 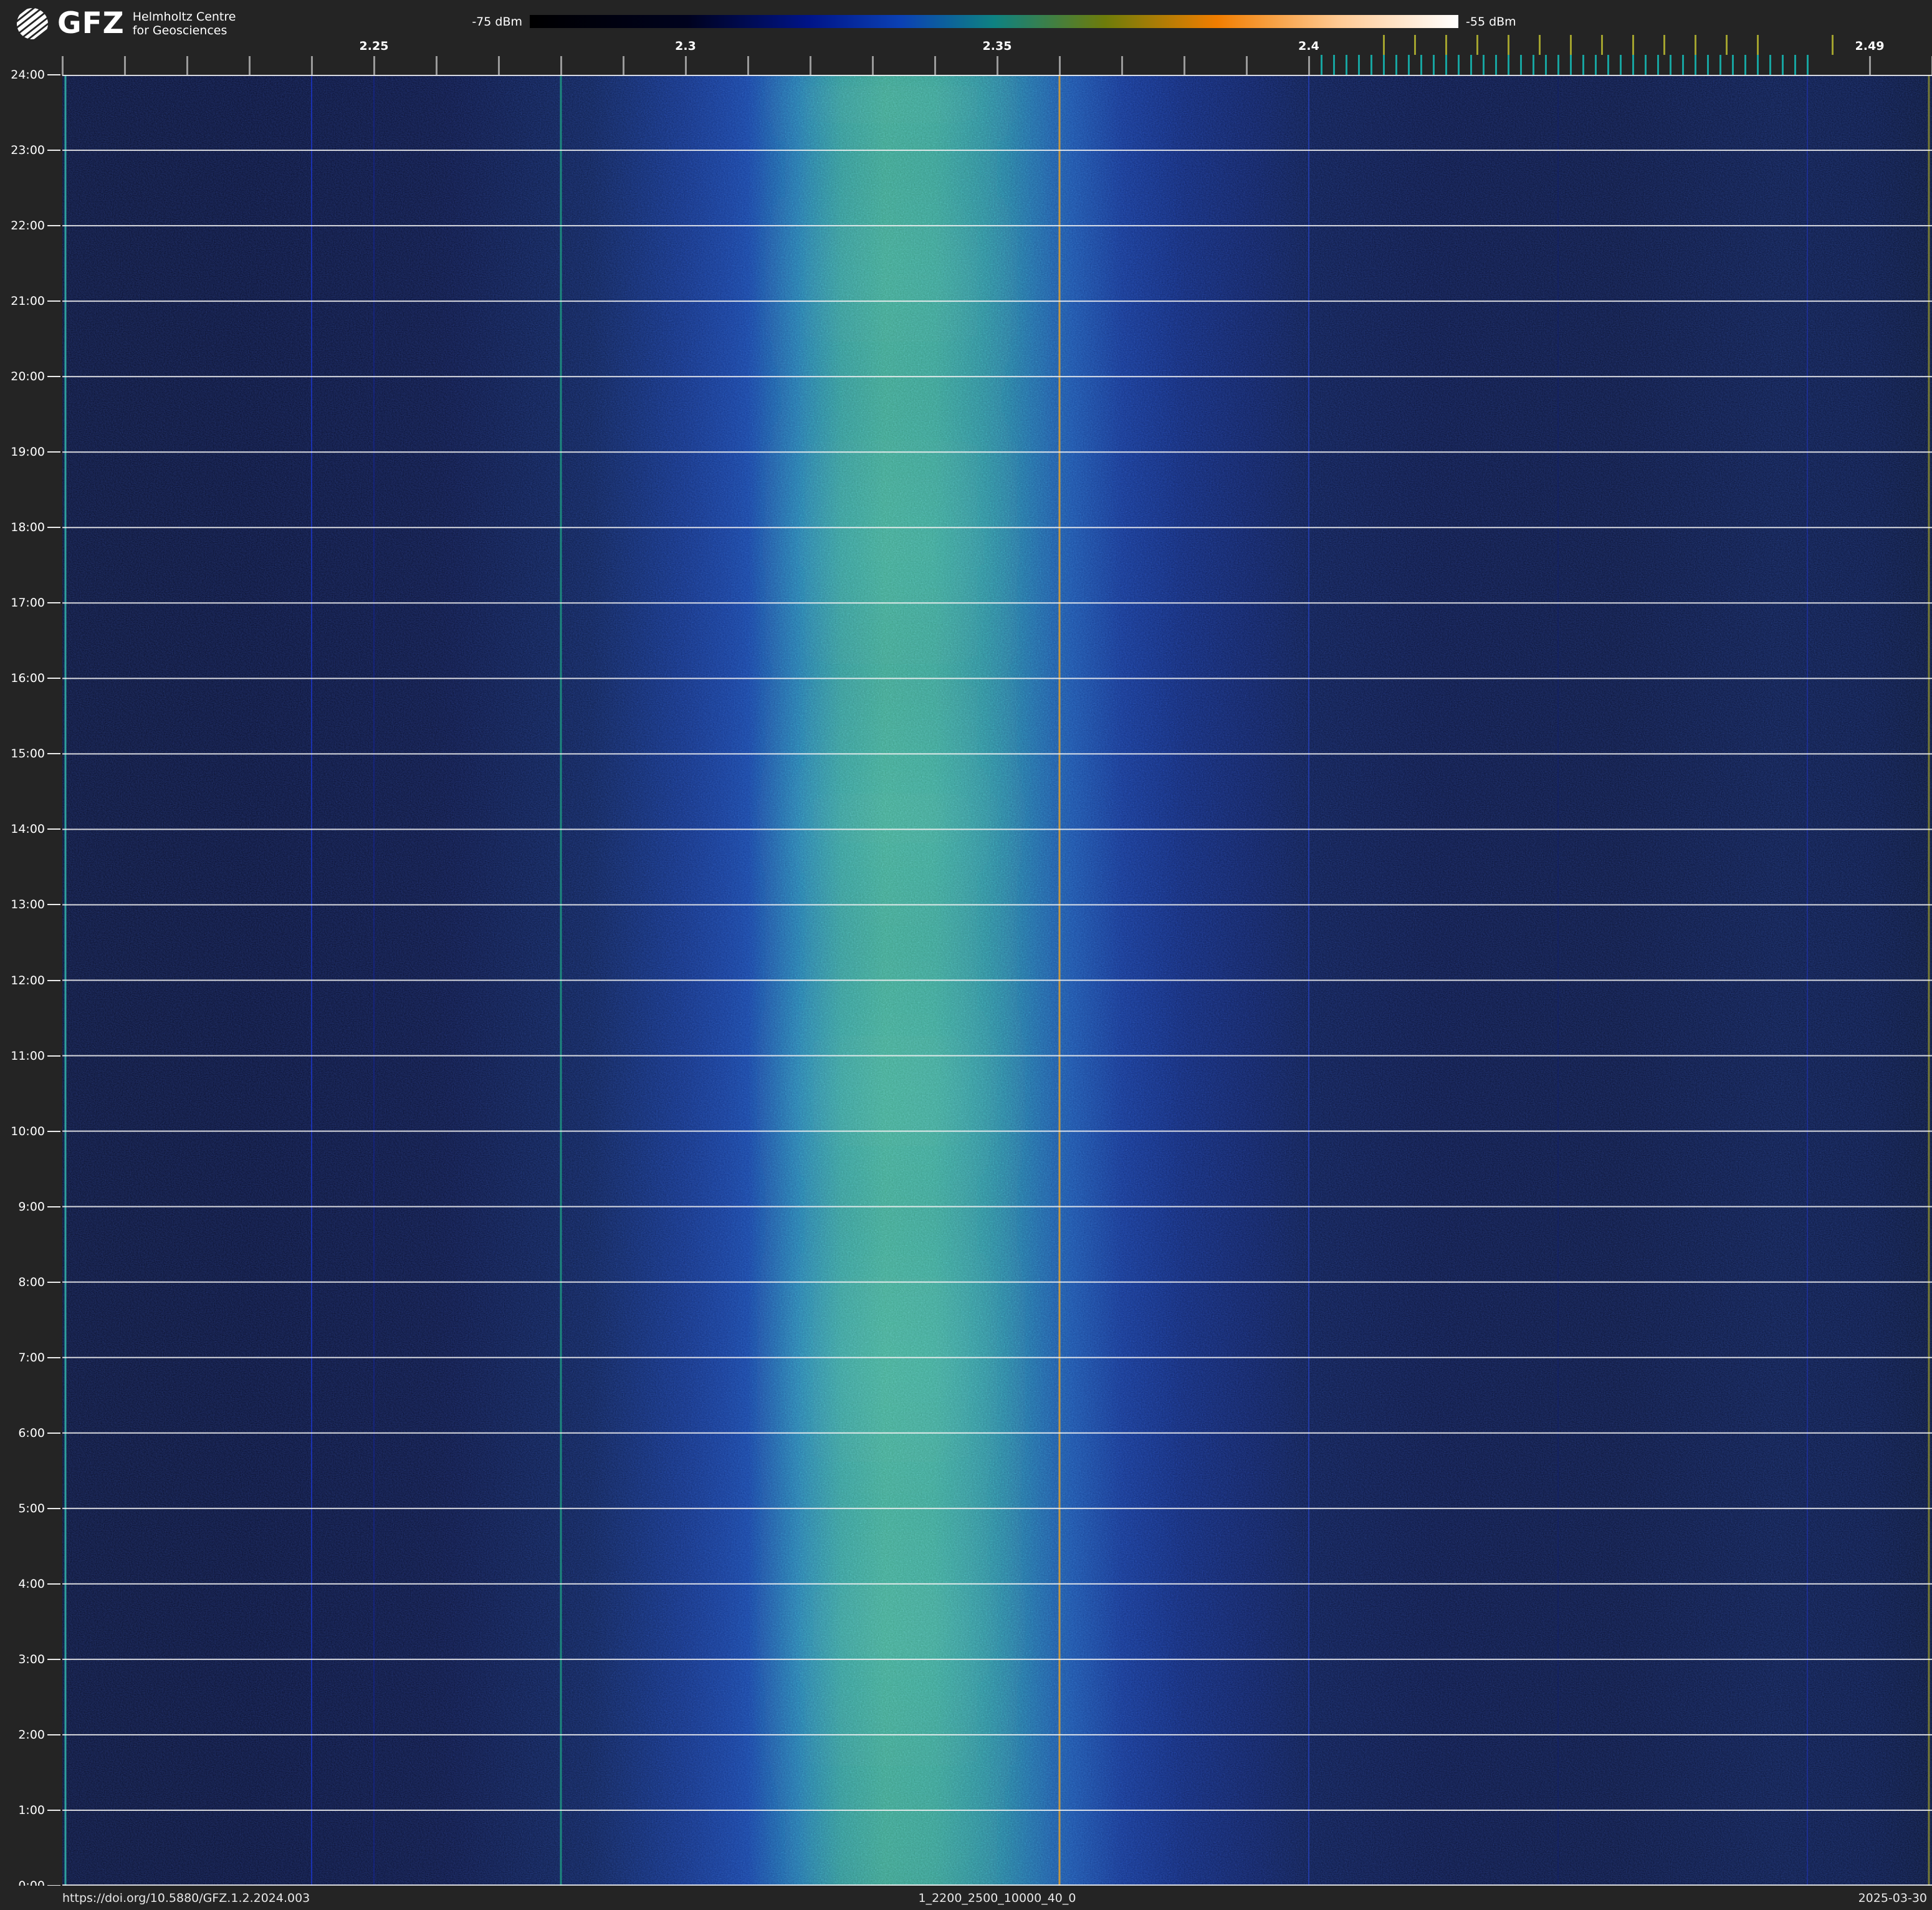 What do you see at coordinates (997, 1898) in the screenshot?
I see `footer-filename: 1_2200_2500_10000_40_0` at bounding box center [997, 1898].